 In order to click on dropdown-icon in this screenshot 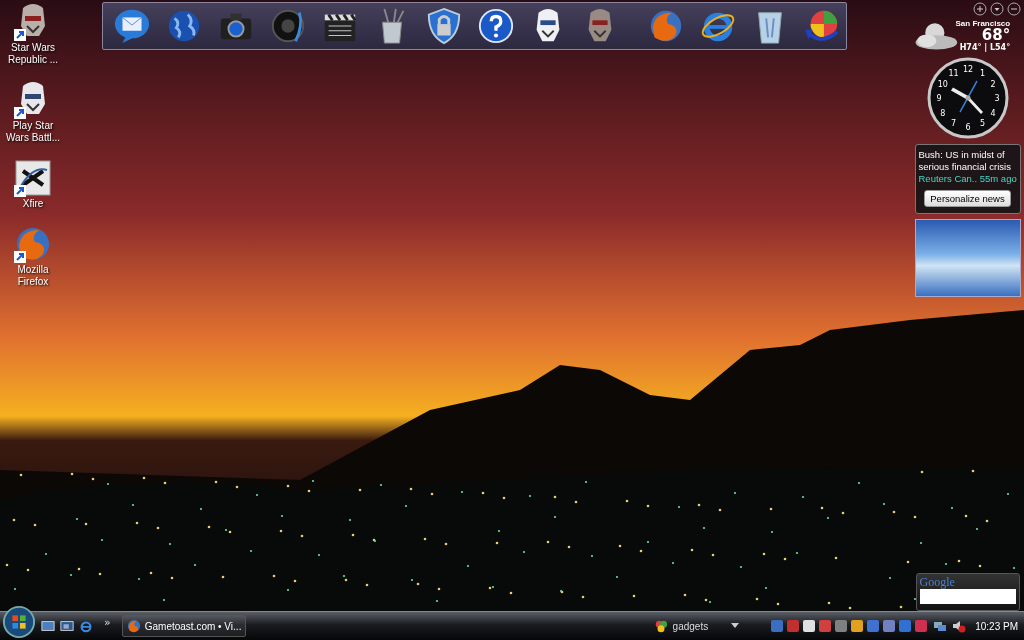, I will do `click(997, 9)`.